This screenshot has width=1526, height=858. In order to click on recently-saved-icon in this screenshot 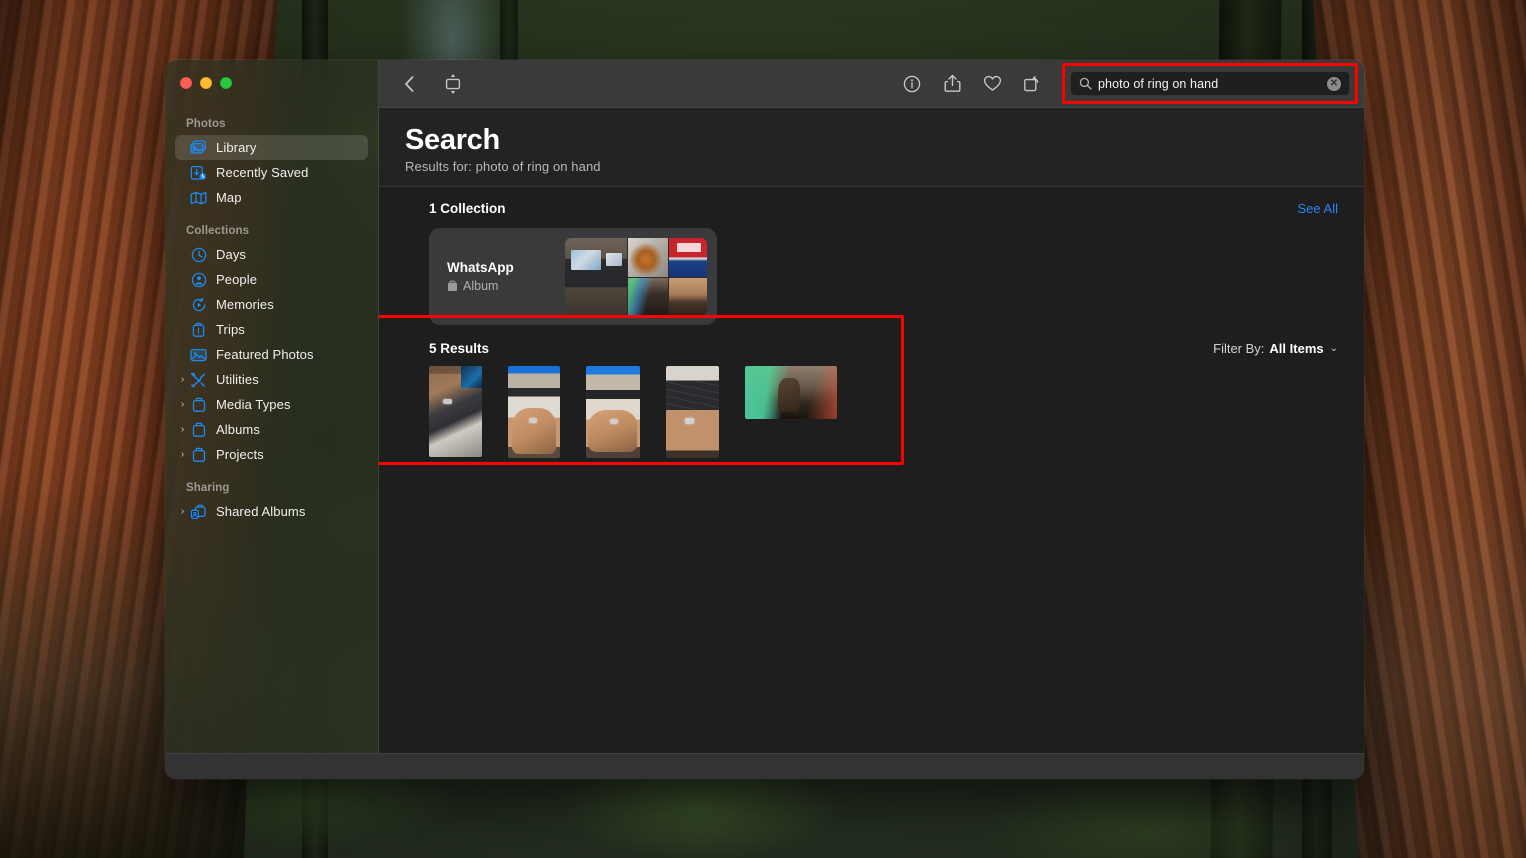, I will do `click(198, 172)`.